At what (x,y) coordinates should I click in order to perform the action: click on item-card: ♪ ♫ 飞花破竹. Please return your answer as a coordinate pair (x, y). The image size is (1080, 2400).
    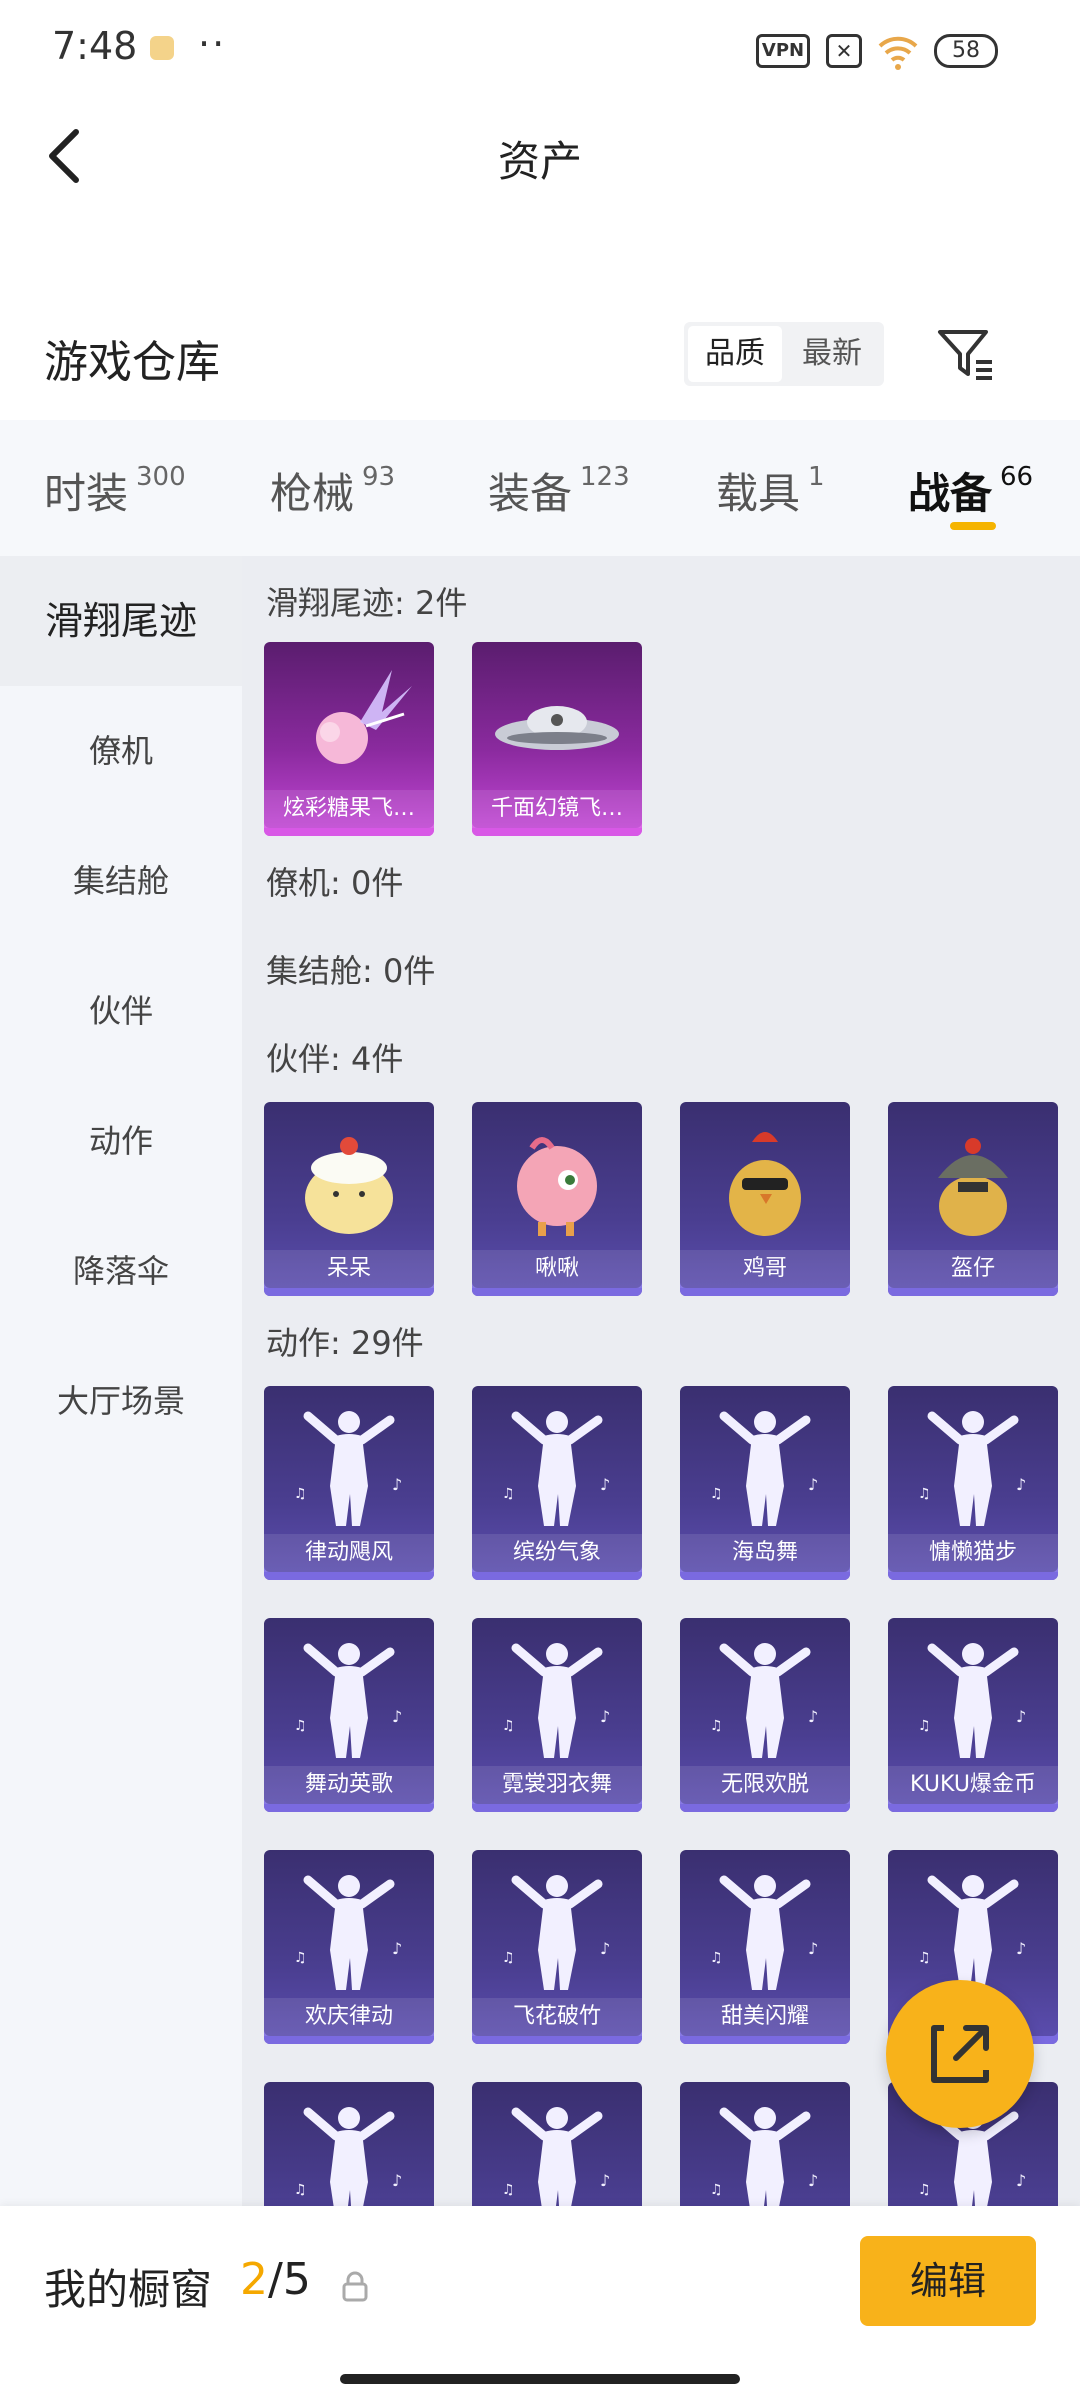
    Looking at the image, I should click on (557, 1947).